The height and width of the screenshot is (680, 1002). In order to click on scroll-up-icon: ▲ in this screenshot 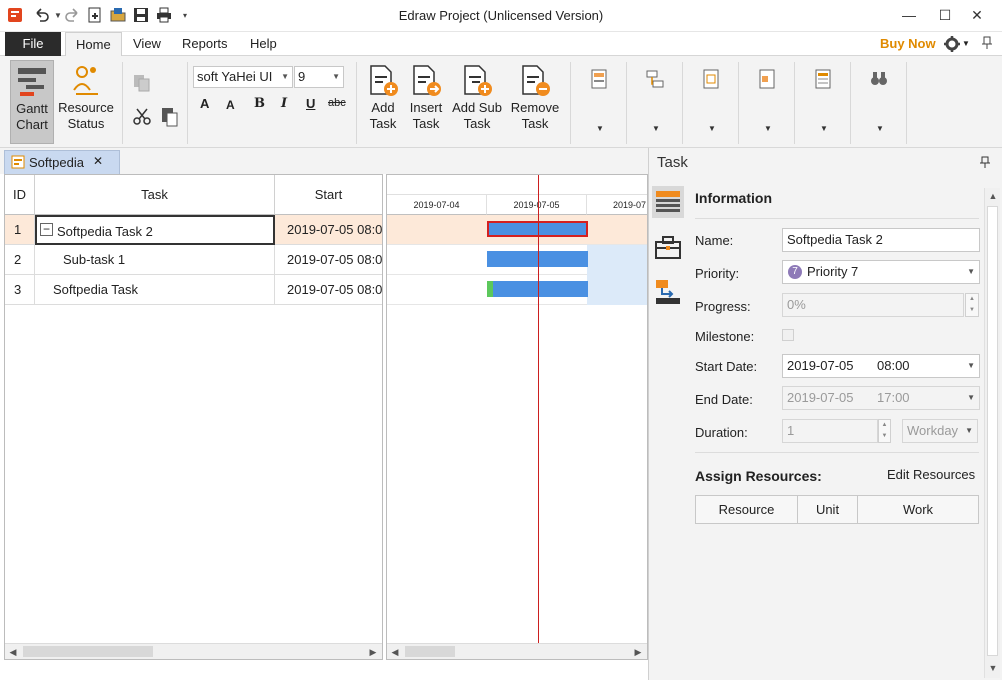, I will do `click(993, 196)`.